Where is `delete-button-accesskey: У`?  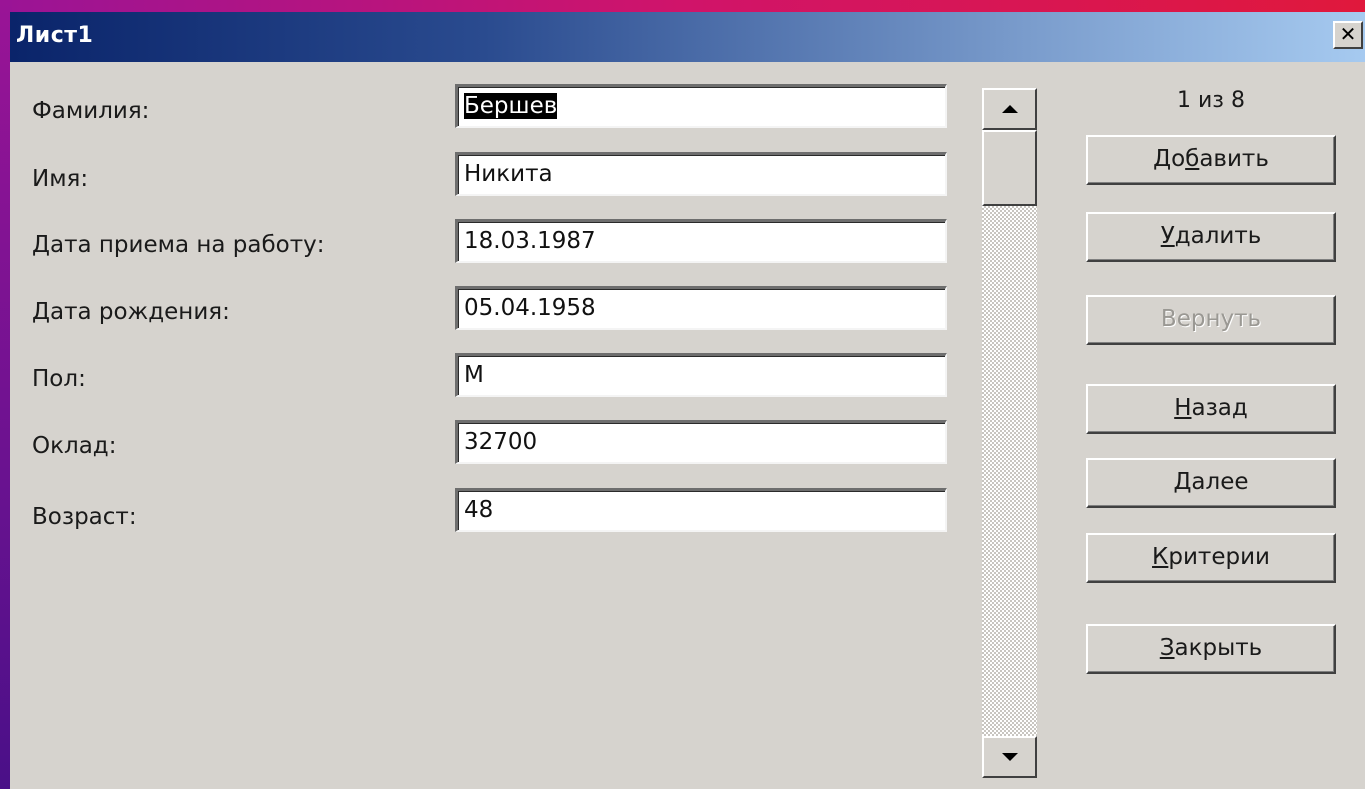
delete-button-accesskey: У is located at coordinates (1167, 236).